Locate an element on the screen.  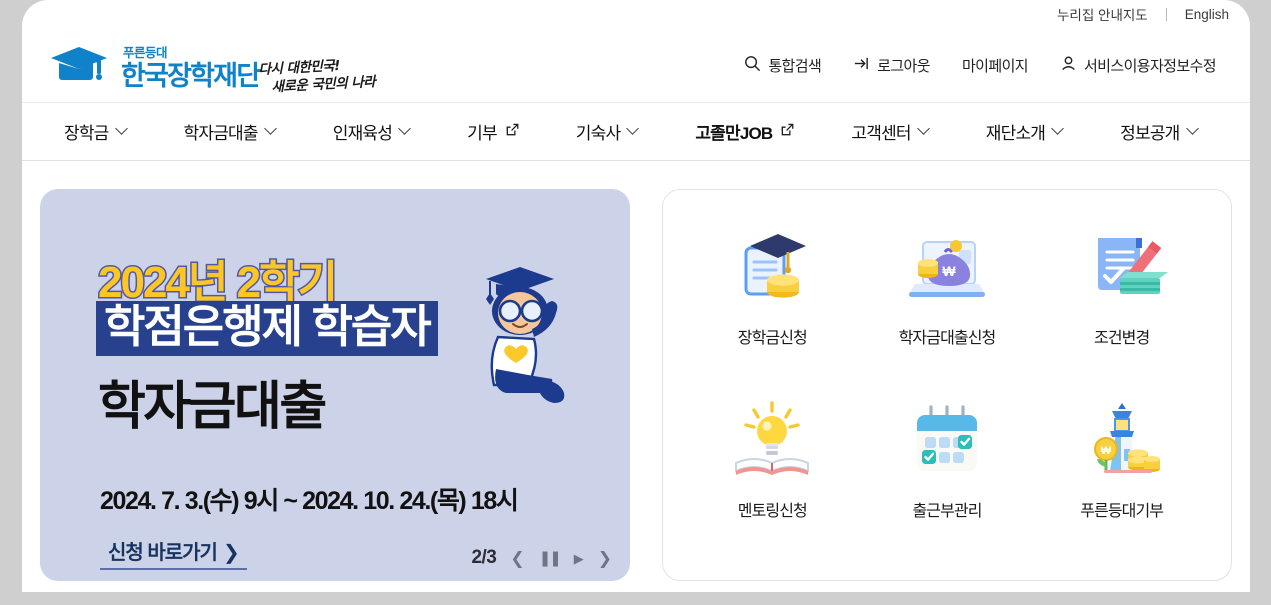
user-icon is located at coordinates (1068, 65).